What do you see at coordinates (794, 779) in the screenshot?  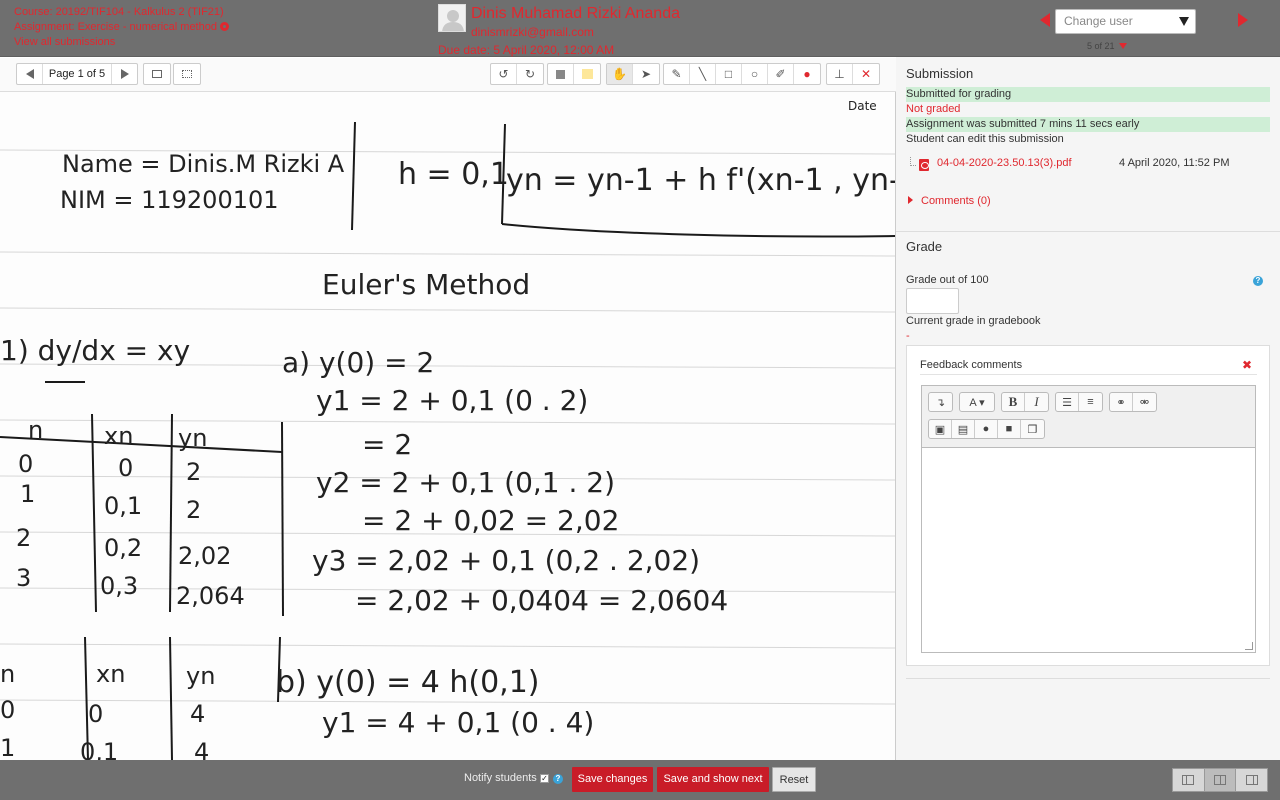 I see `reset-button: Reset` at bounding box center [794, 779].